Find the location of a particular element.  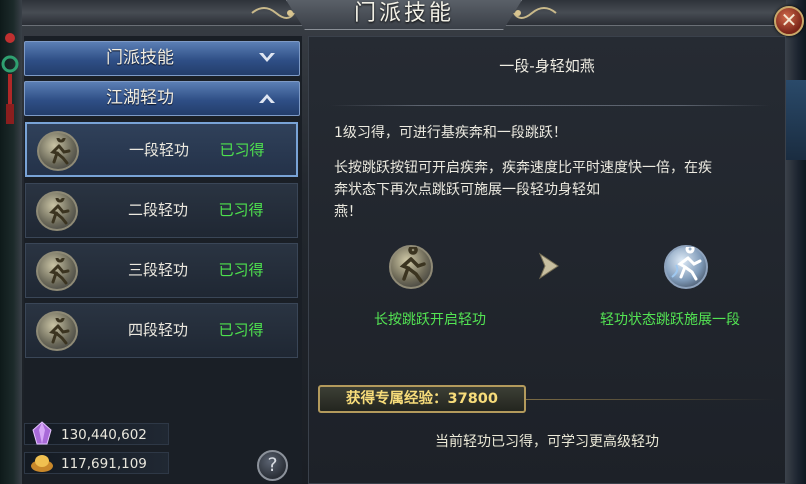

currency-crystal: 130,440,602 is located at coordinates (96, 433).